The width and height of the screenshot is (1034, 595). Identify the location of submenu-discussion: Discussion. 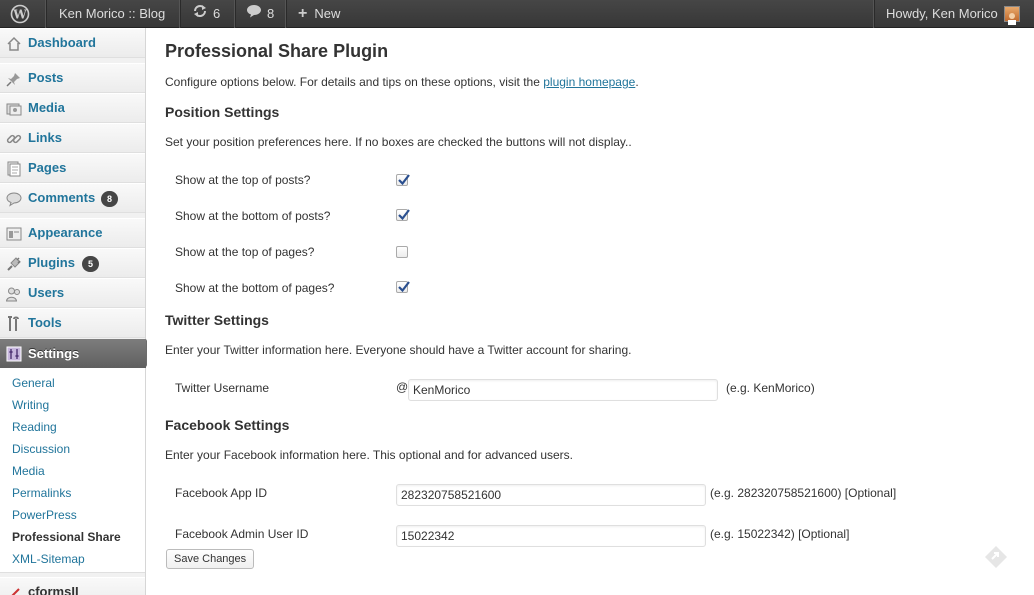
(41, 449).